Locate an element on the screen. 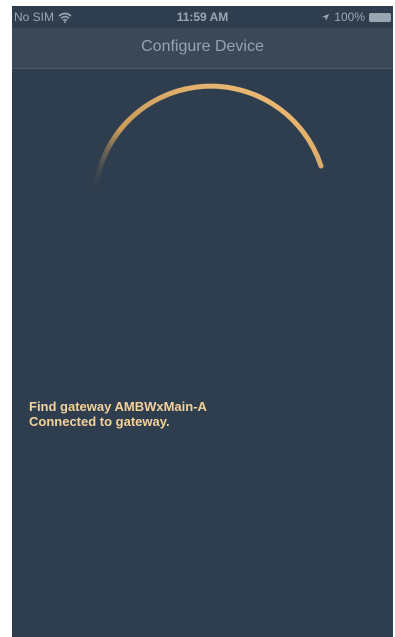 The image size is (395, 637). page-title: Configure Device is located at coordinates (202, 46).